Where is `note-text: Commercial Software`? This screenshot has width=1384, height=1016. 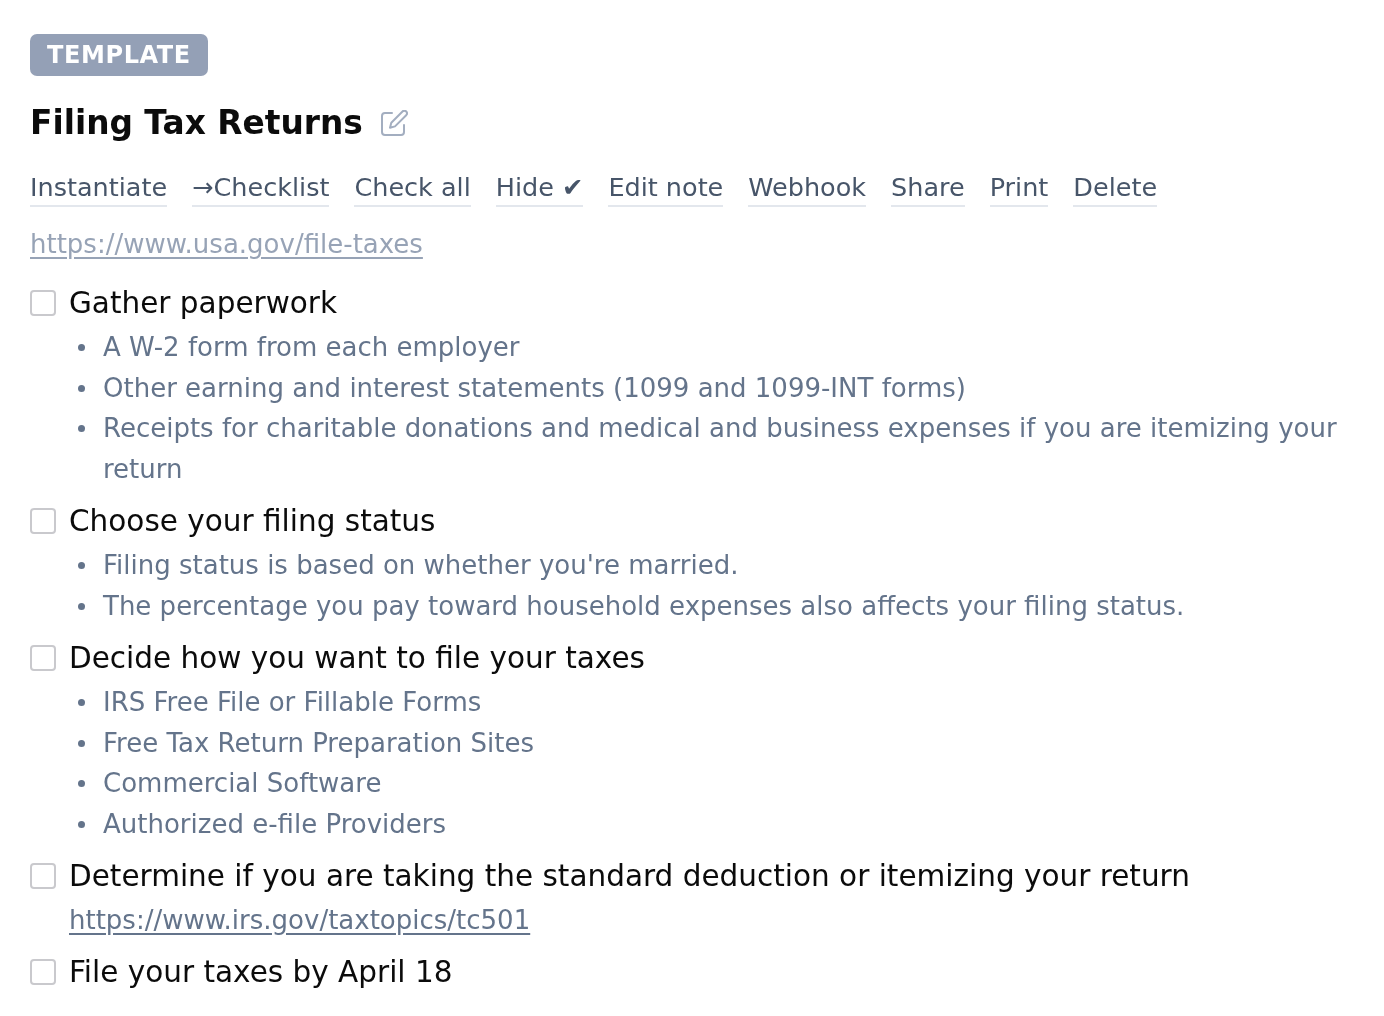
note-text: Commercial Software is located at coordinates (242, 783).